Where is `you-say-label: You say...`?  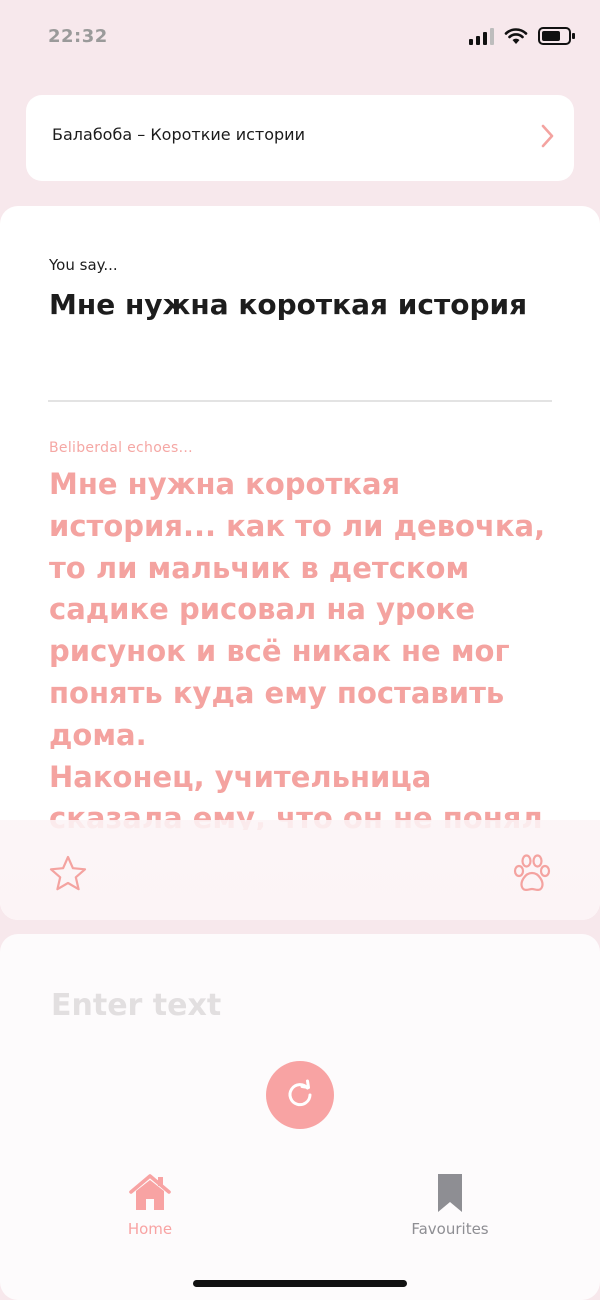 you-say-label: You say... is located at coordinates (83, 265).